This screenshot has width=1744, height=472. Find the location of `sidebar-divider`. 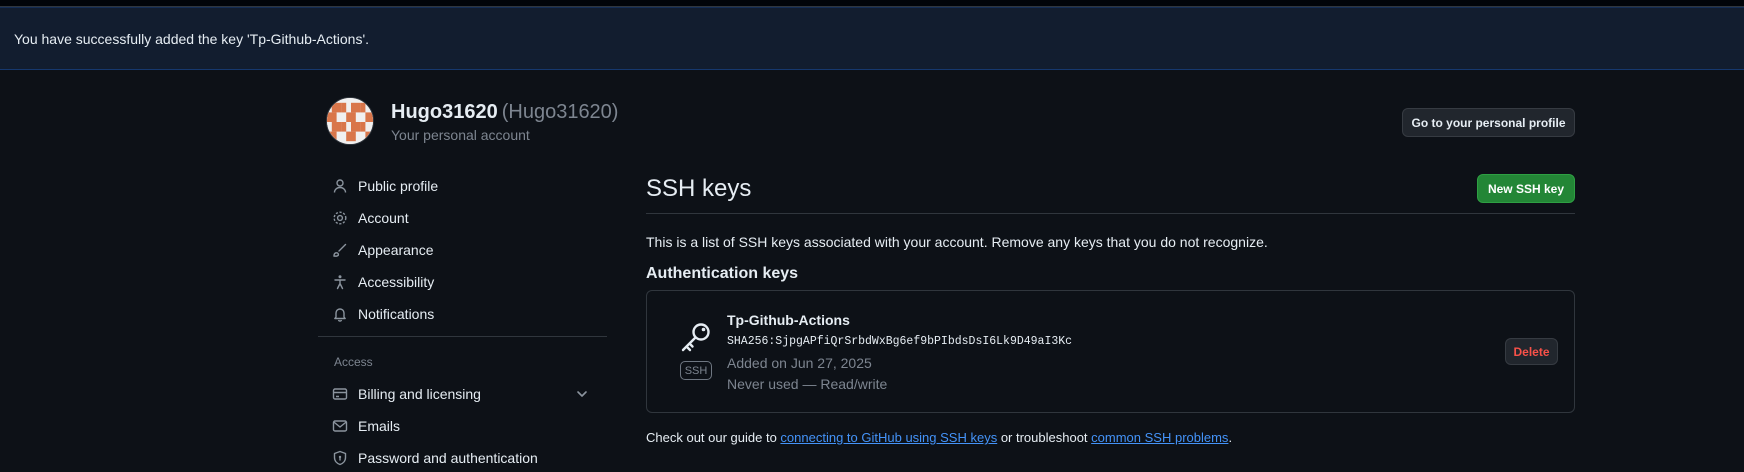

sidebar-divider is located at coordinates (462, 336).